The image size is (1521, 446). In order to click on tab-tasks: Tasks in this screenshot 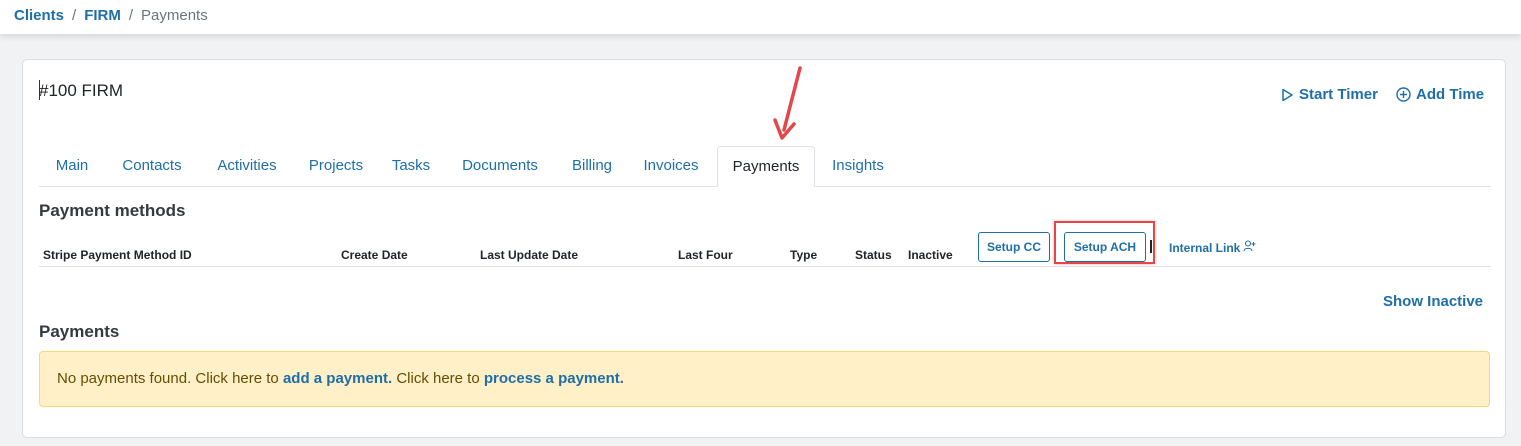, I will do `click(411, 166)`.